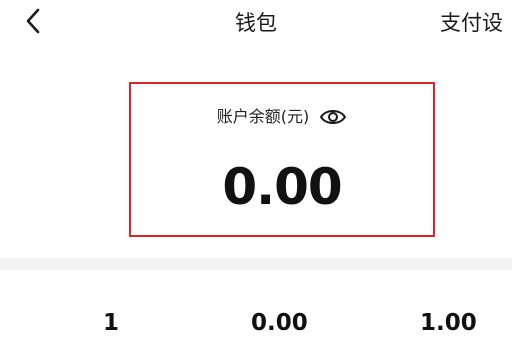  What do you see at coordinates (333, 117) in the screenshot?
I see `eye-icon` at bounding box center [333, 117].